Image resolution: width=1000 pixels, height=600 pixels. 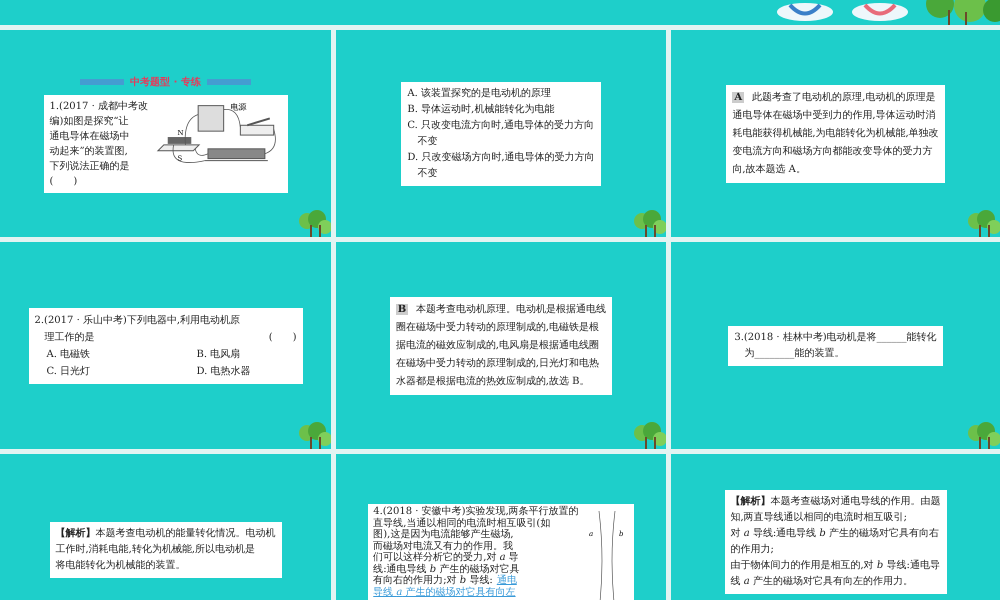 What do you see at coordinates (69, 355) in the screenshot?
I see `option-text: A. 电磁铁` at bounding box center [69, 355].